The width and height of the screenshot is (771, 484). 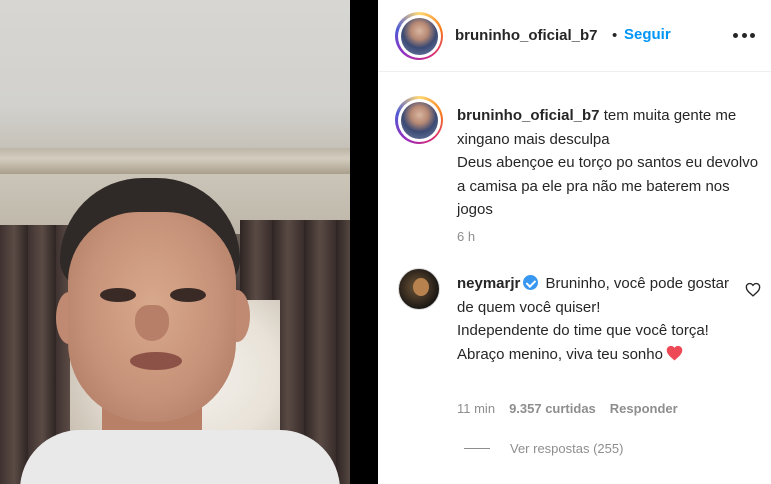 I want to click on boy-eye-left, so click(x=118, y=295).